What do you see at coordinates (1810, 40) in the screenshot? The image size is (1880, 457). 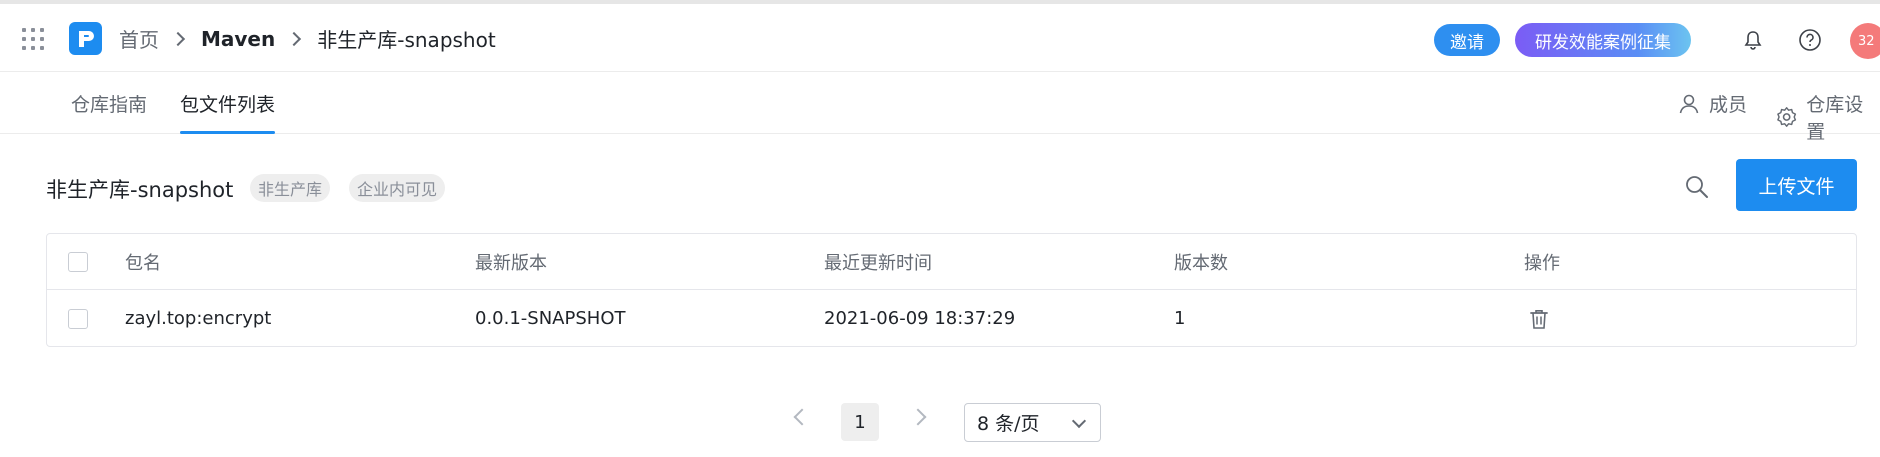 I see `help-icon` at bounding box center [1810, 40].